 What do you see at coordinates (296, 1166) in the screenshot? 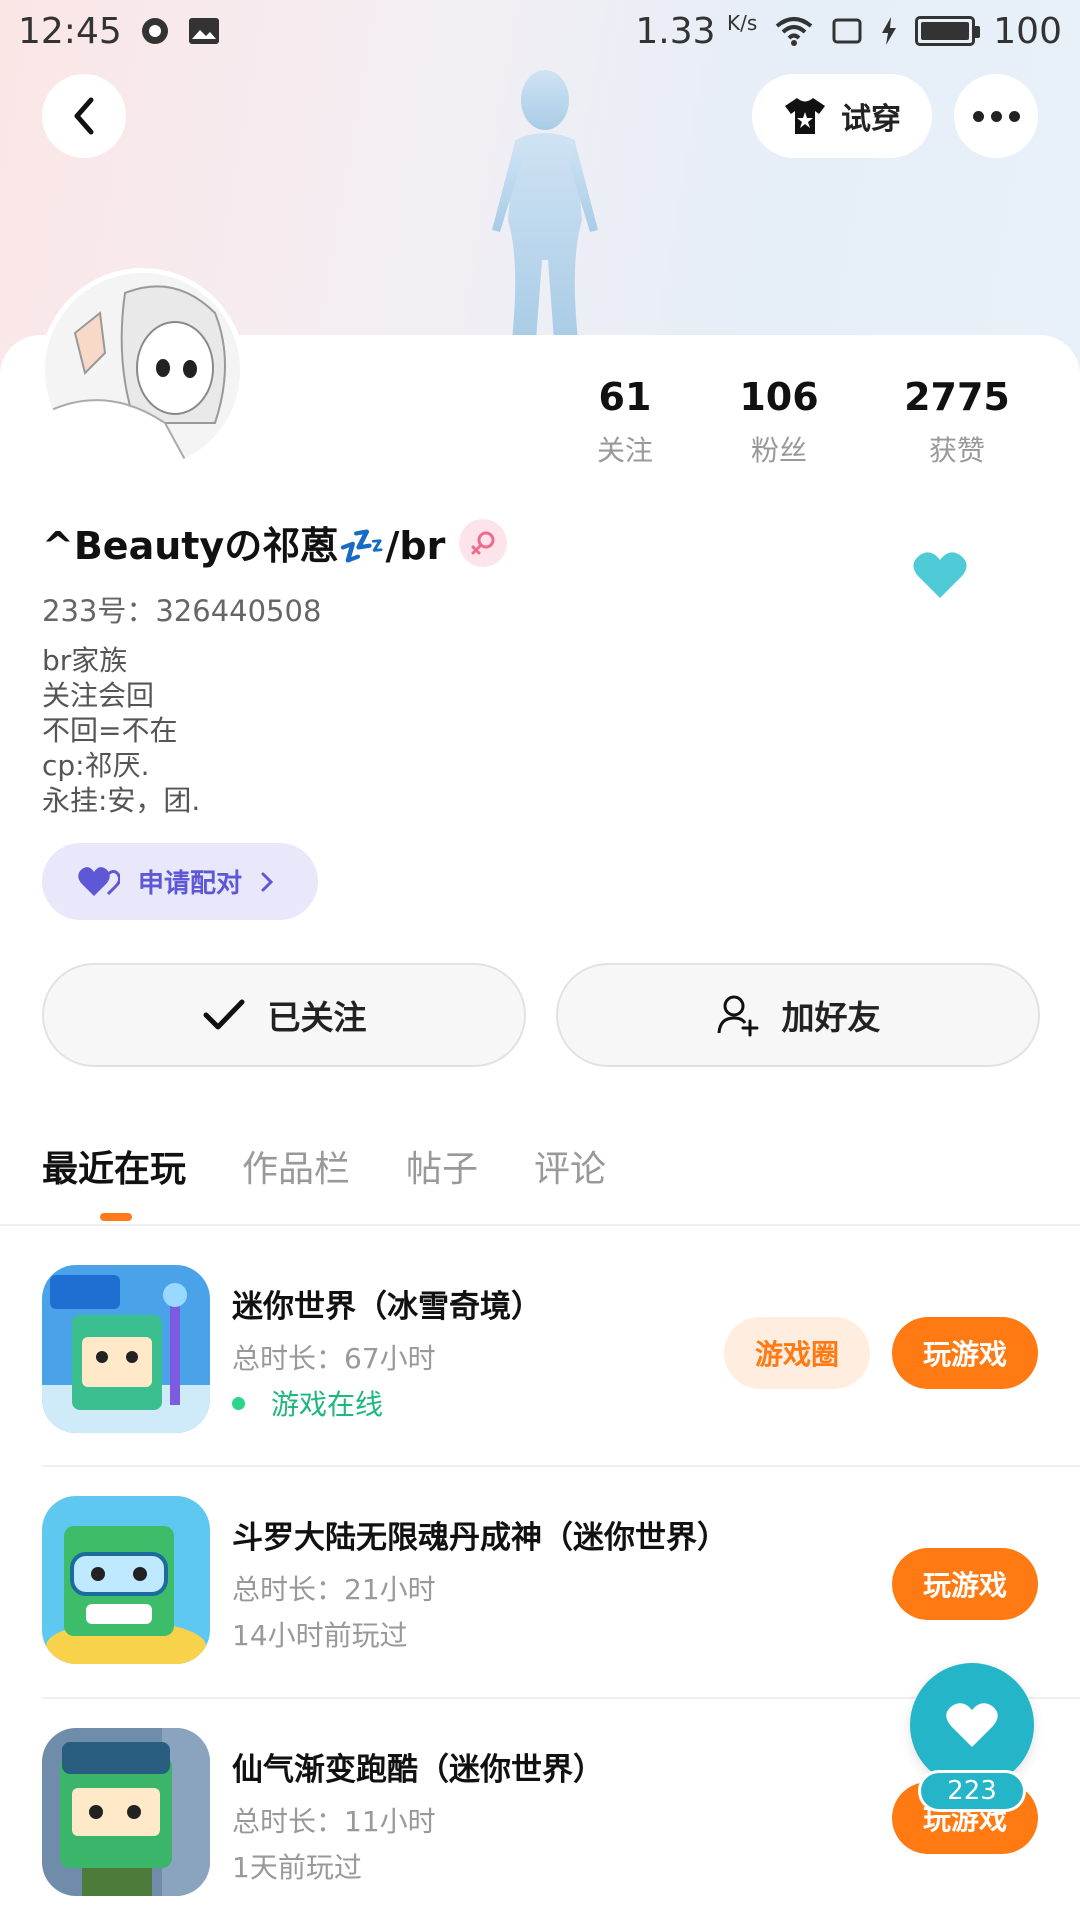
I see `tab-works: 作品栏` at bounding box center [296, 1166].